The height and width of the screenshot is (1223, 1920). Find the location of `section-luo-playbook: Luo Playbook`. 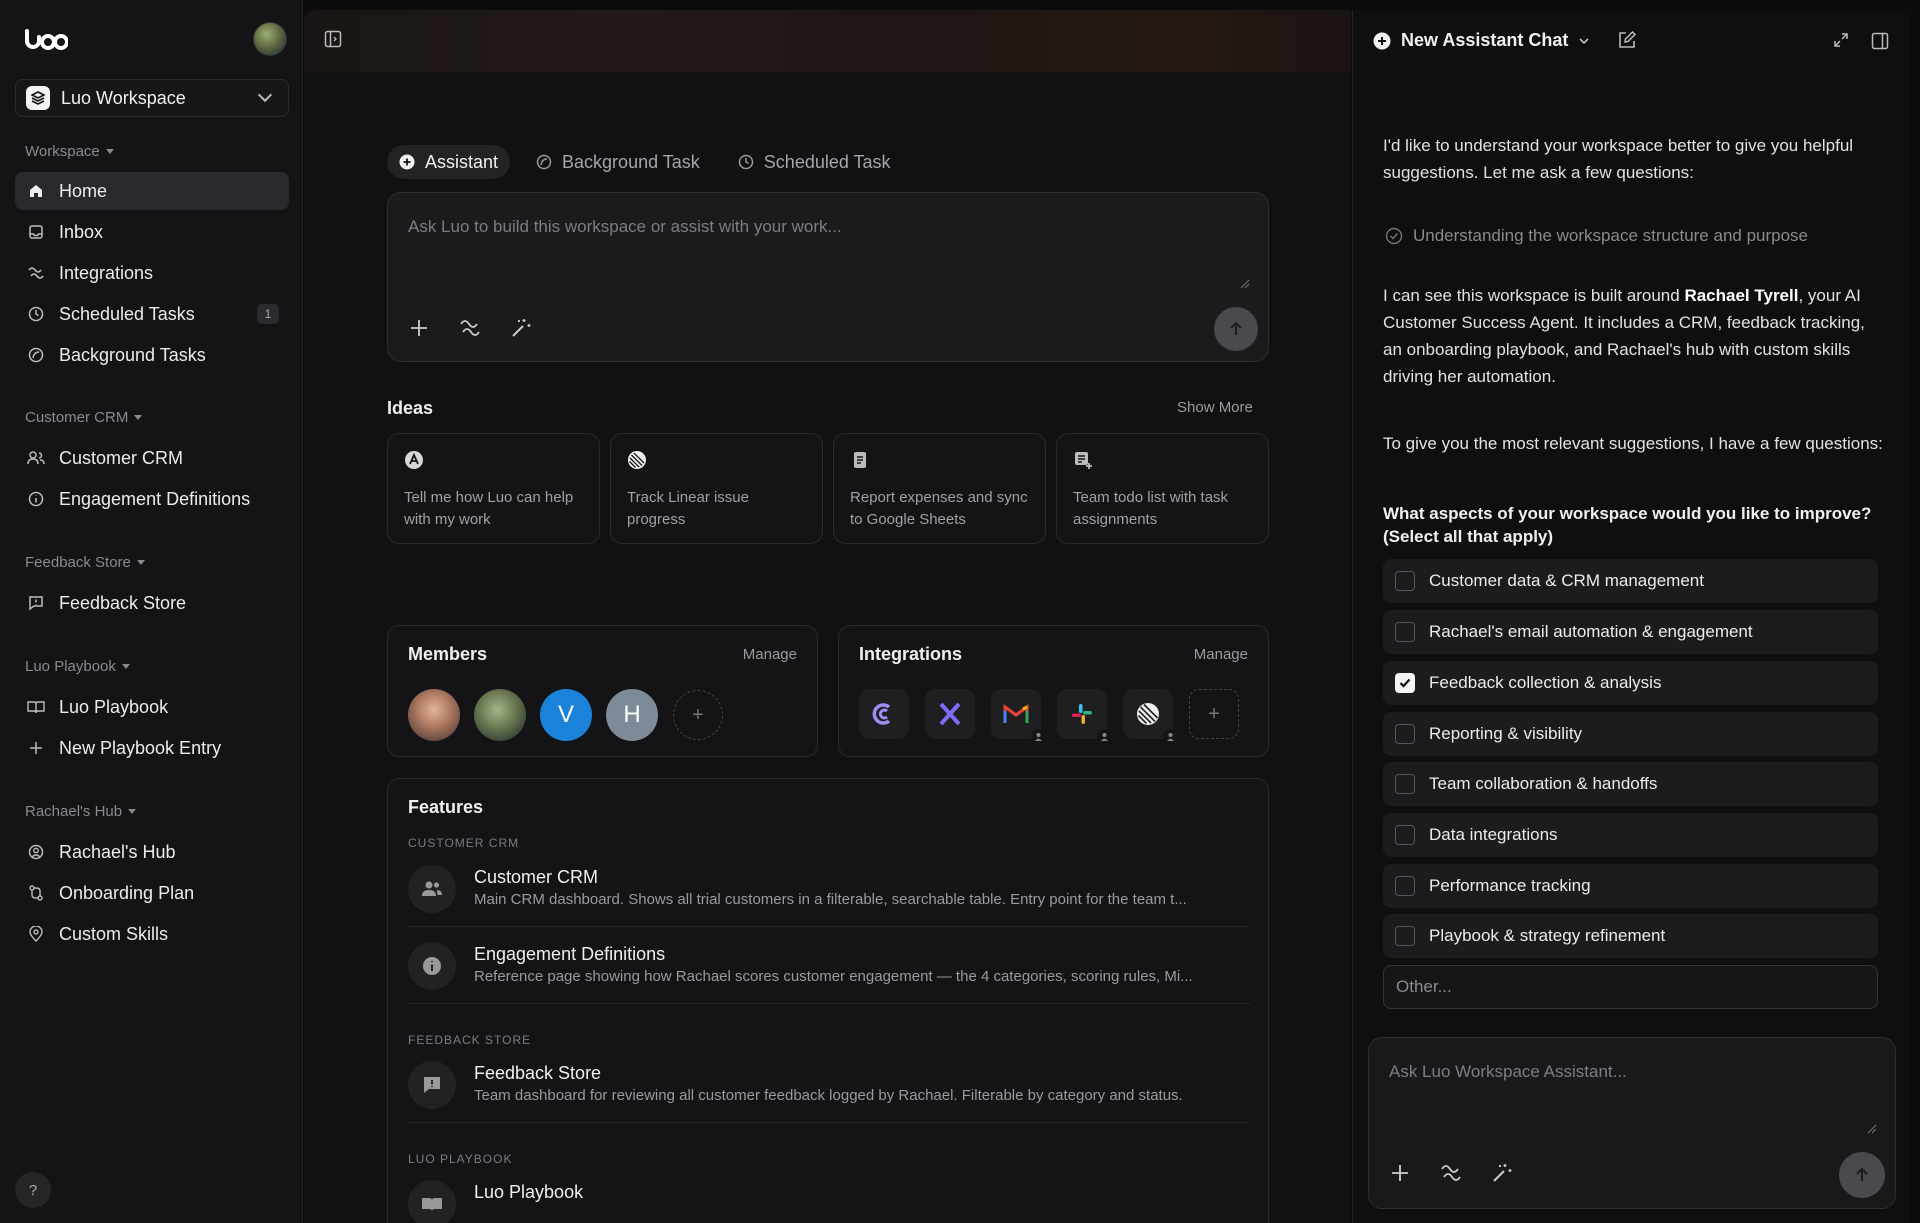

section-luo-playbook: Luo Playbook is located at coordinates (77, 666).